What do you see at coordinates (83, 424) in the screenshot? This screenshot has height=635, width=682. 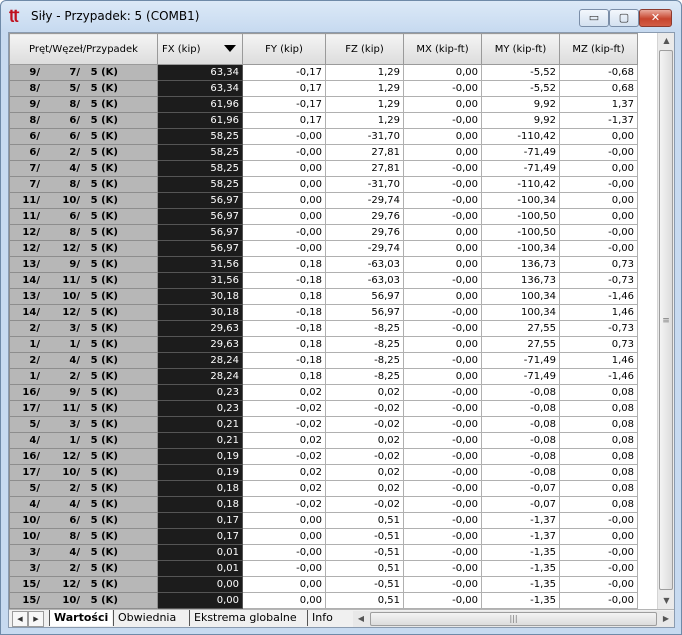 I see `row-label-cell: 5/3/5 (K)` at bounding box center [83, 424].